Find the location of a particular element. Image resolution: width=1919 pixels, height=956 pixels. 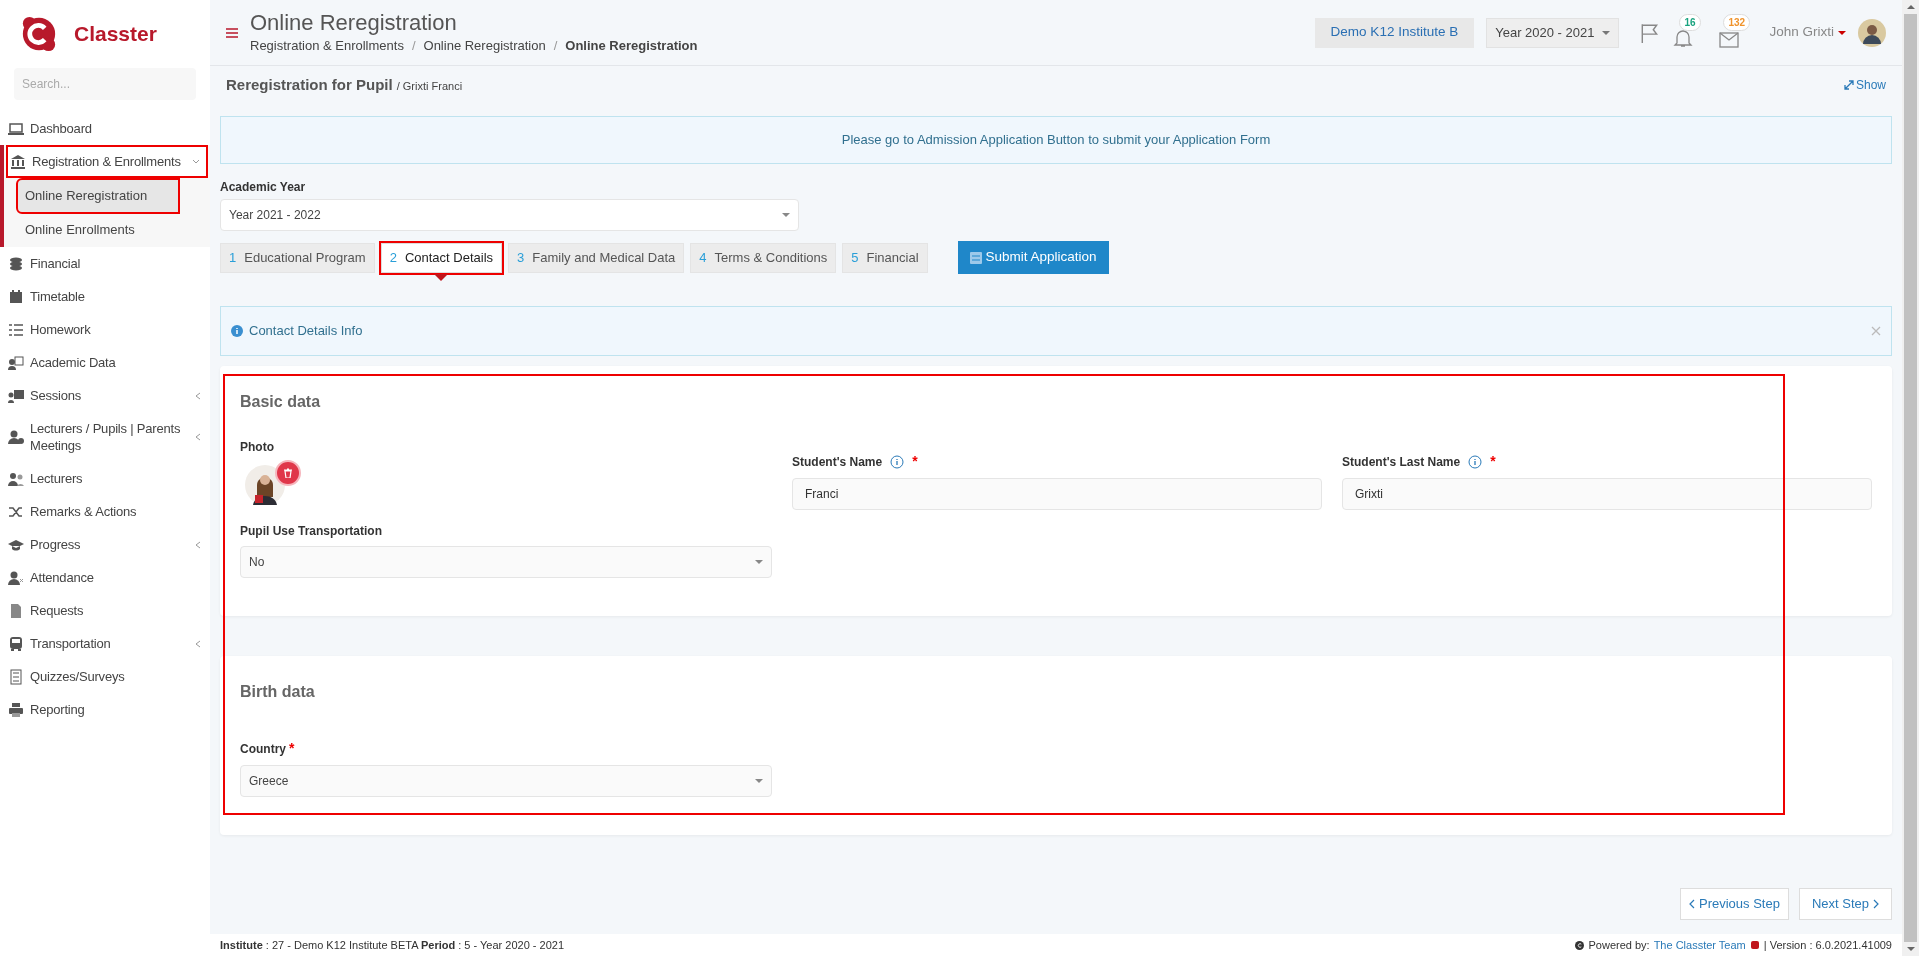

sidebar-item: Academic Data is located at coordinates (105, 362).